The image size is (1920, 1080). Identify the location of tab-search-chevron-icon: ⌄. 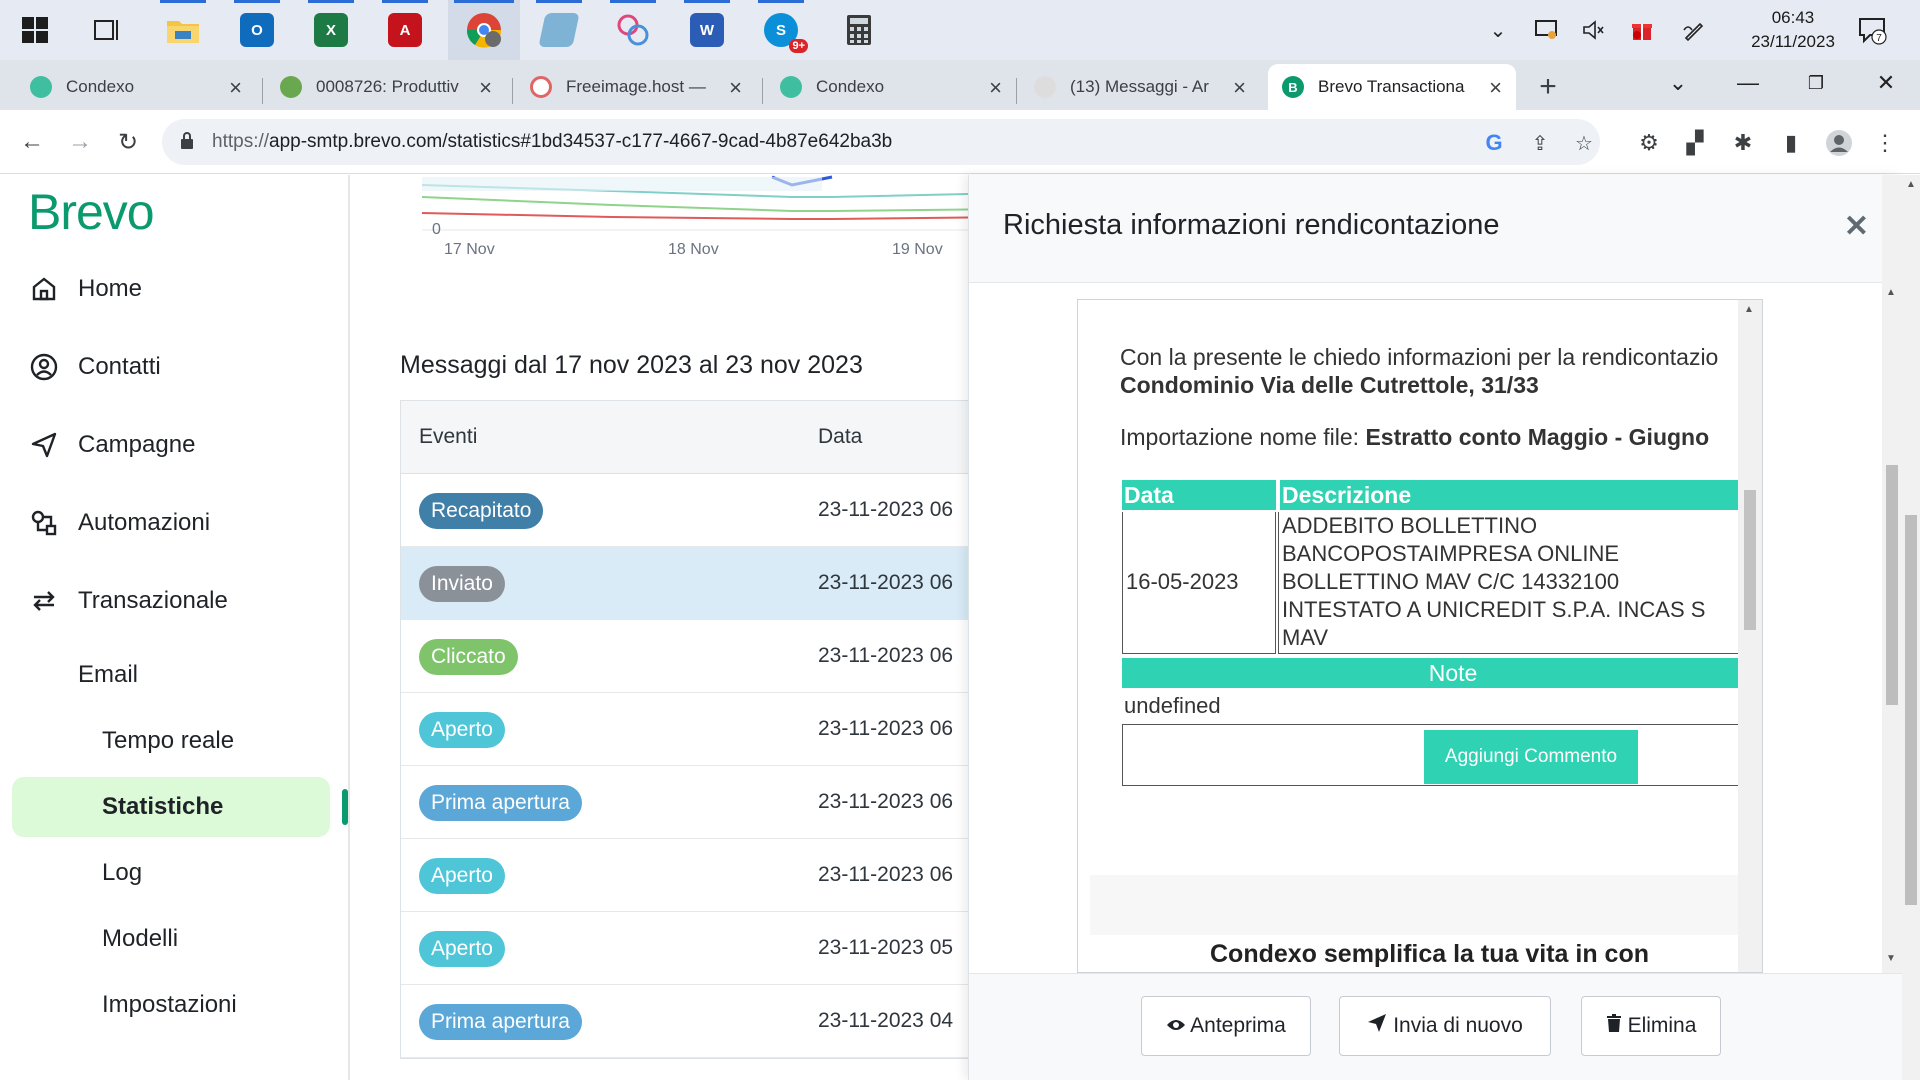
(1678, 83).